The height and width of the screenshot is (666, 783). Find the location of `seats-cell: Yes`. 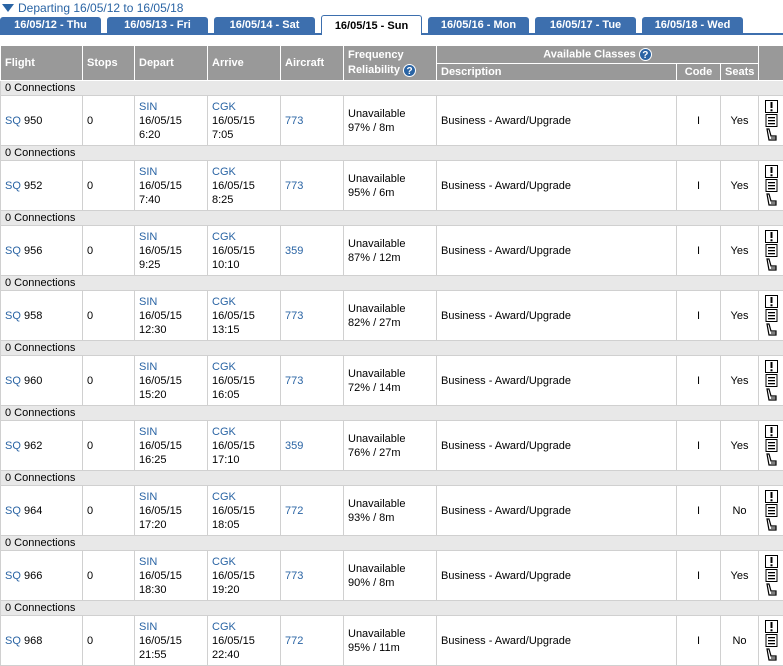

seats-cell: Yes is located at coordinates (740, 251).